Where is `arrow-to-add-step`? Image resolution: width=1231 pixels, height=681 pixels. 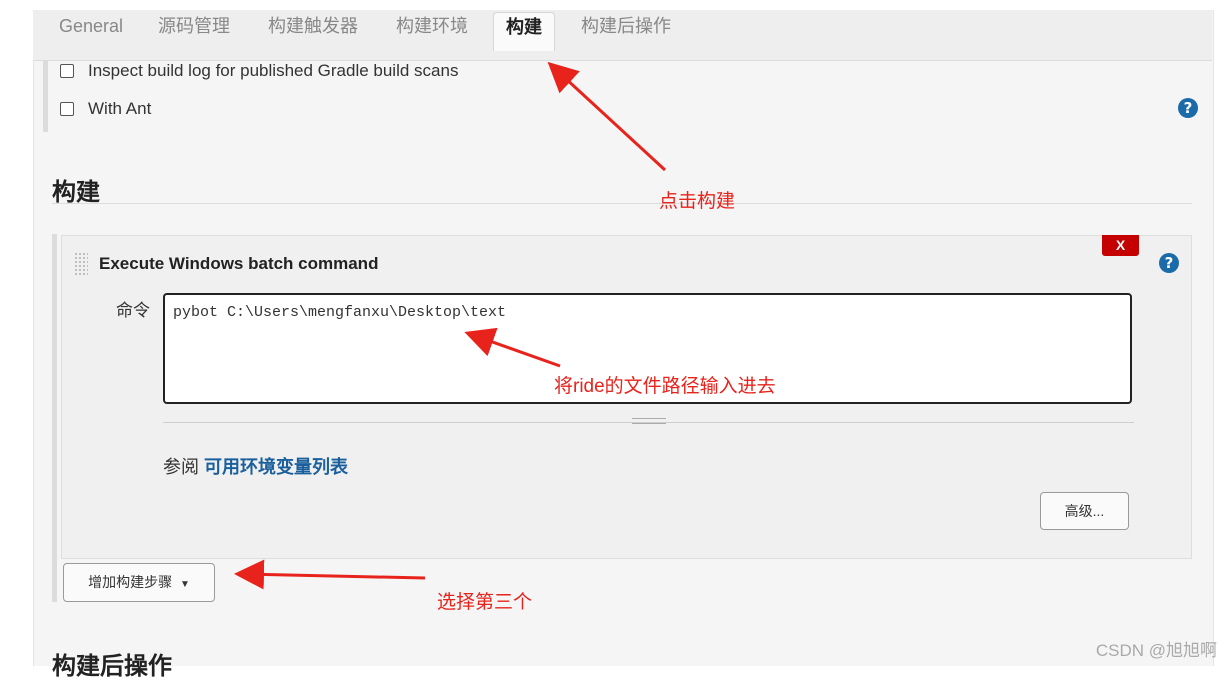
arrow-to-add-step is located at coordinates (330, 574).